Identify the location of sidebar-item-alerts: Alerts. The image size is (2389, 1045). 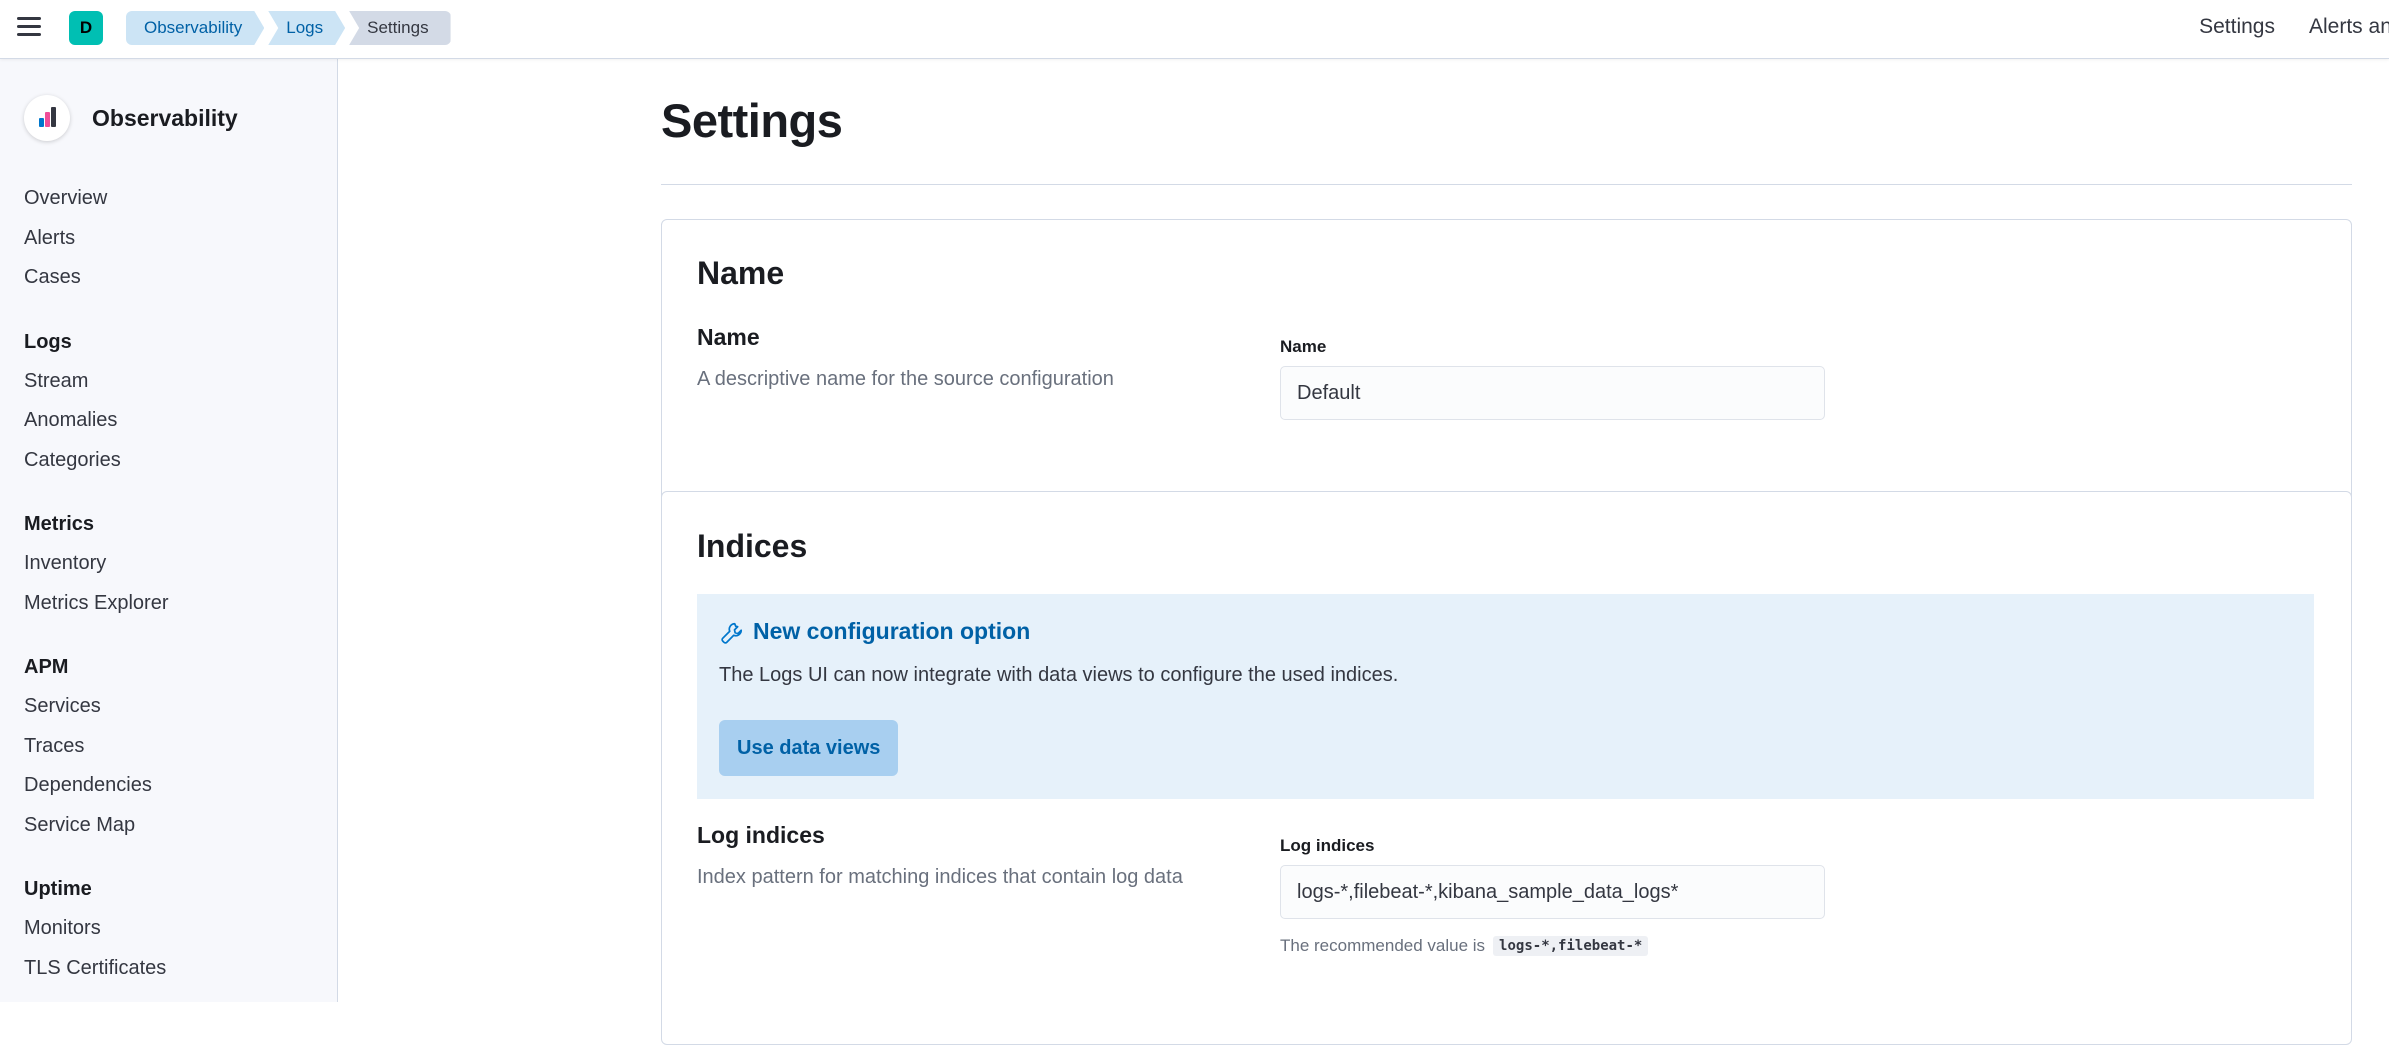
(180, 239).